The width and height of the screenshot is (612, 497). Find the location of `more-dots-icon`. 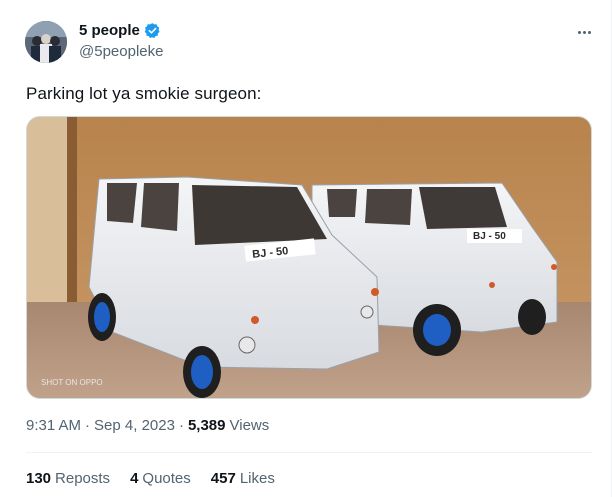

more-dots-icon is located at coordinates (584, 32).